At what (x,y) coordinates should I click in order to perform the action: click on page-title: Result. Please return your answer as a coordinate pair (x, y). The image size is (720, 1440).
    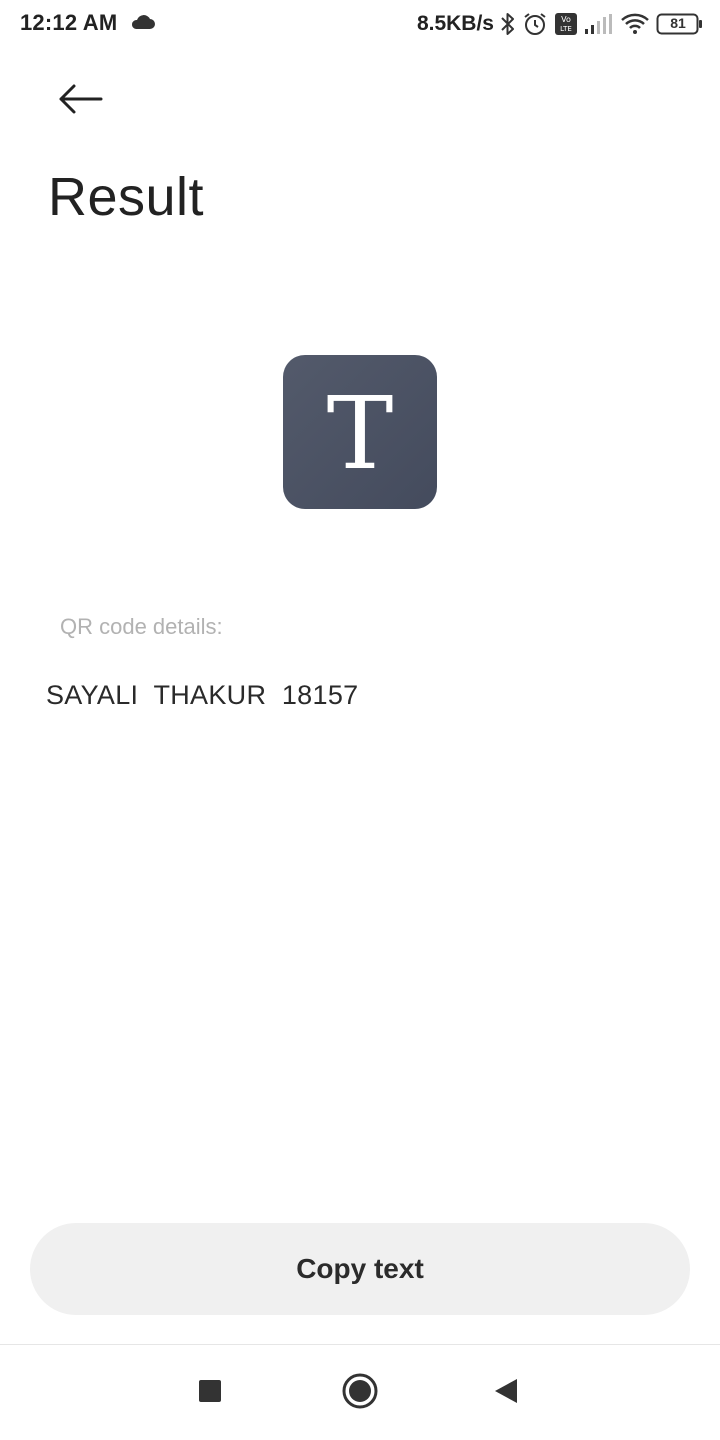
    Looking at the image, I should click on (126, 197).